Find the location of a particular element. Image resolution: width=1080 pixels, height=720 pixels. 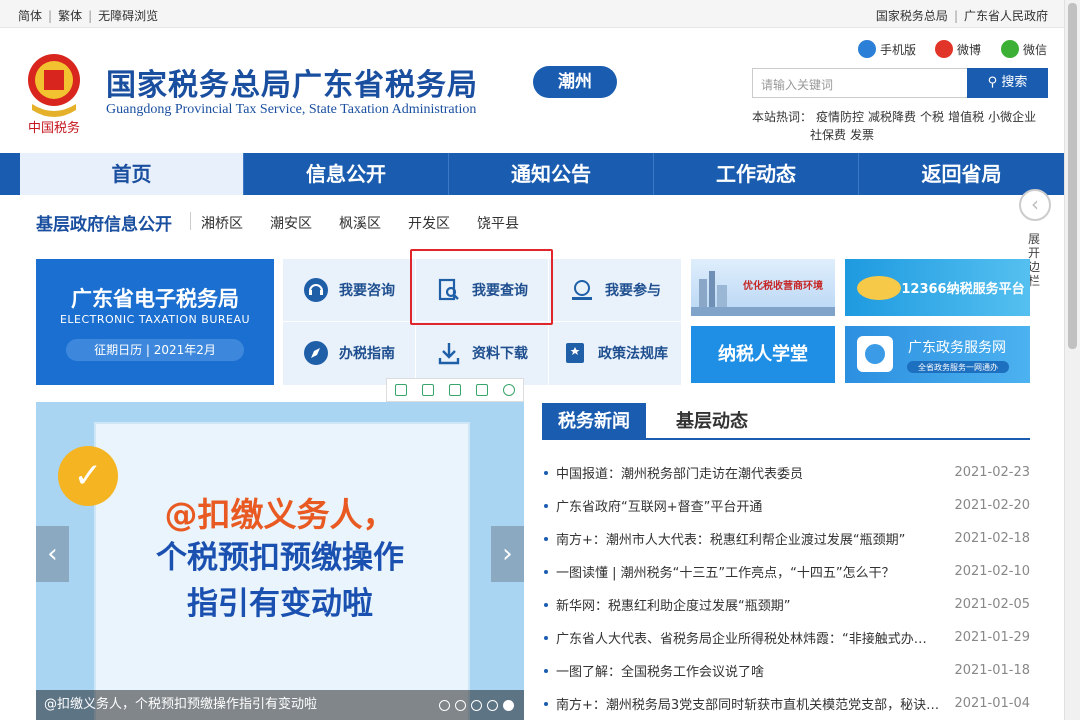

hot-word: 社保费 is located at coordinates (828, 135).